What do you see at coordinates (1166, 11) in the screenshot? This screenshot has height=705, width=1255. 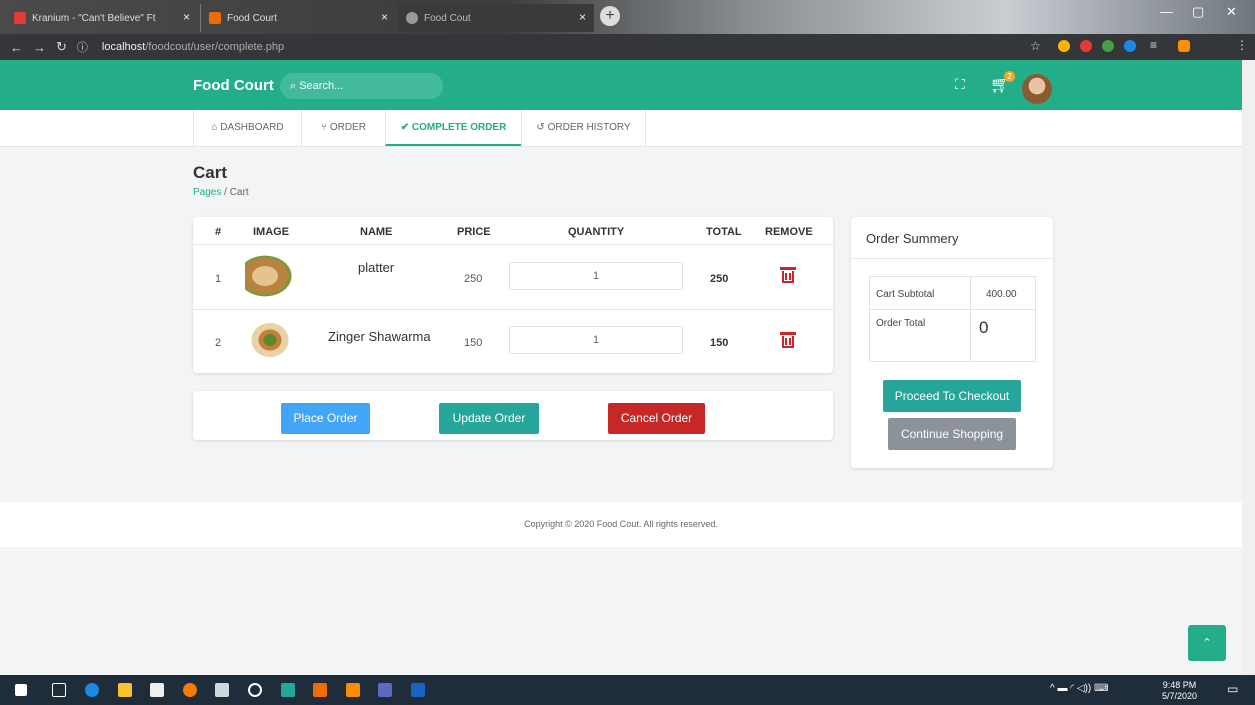 I see `minimize-icon: —` at bounding box center [1166, 11].